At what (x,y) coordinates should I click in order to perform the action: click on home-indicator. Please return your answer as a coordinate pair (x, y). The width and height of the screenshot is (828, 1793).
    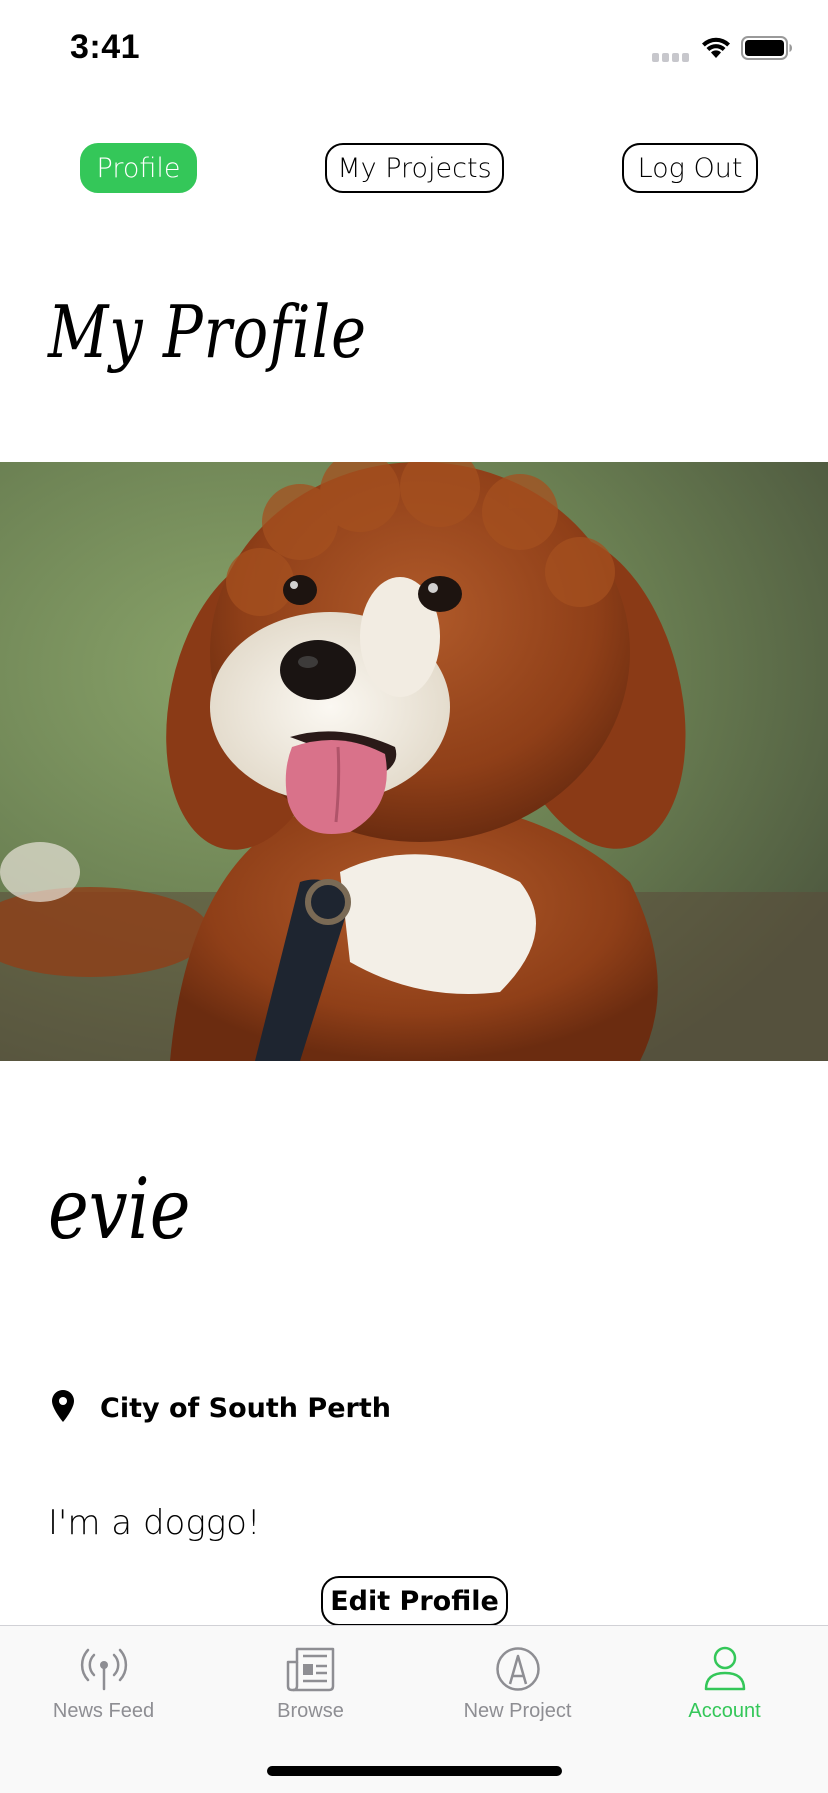
    Looking at the image, I should click on (414, 1771).